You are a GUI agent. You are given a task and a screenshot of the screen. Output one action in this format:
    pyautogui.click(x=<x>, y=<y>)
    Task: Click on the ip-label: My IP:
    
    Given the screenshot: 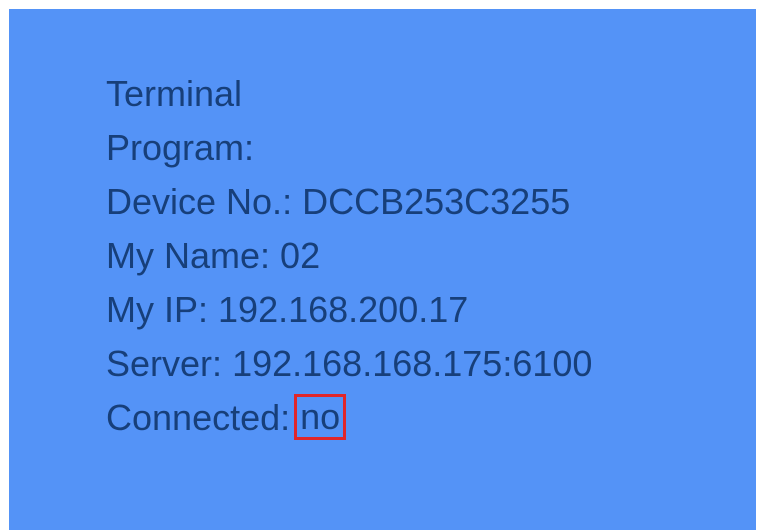 What is the action you would take?
    pyautogui.click(x=157, y=309)
    